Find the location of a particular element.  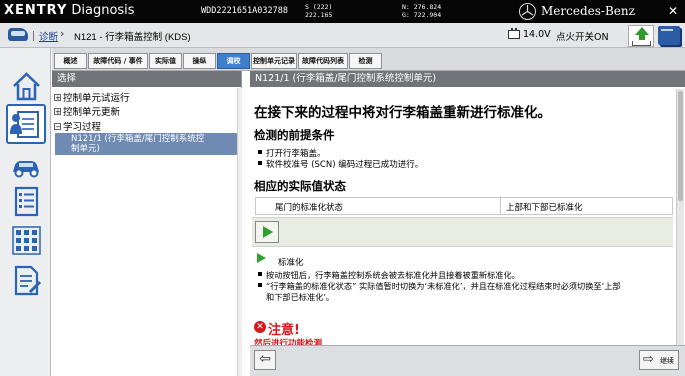

control-unit-grid-icon is located at coordinates (26, 240).